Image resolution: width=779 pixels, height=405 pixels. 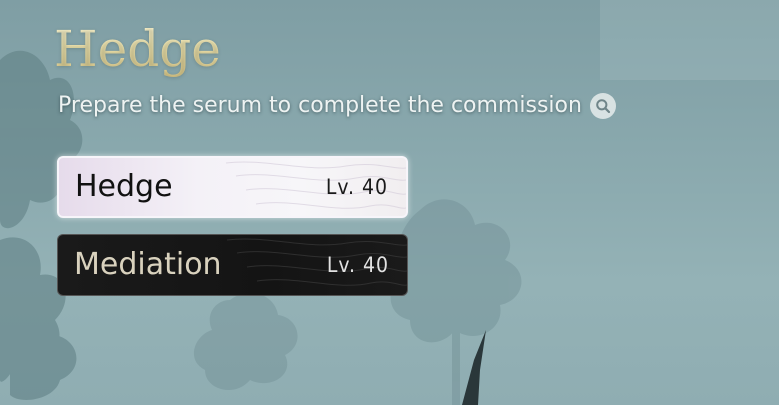 What do you see at coordinates (232, 265) in the screenshot?
I see `option-mediation: Mediation Lv. 40` at bounding box center [232, 265].